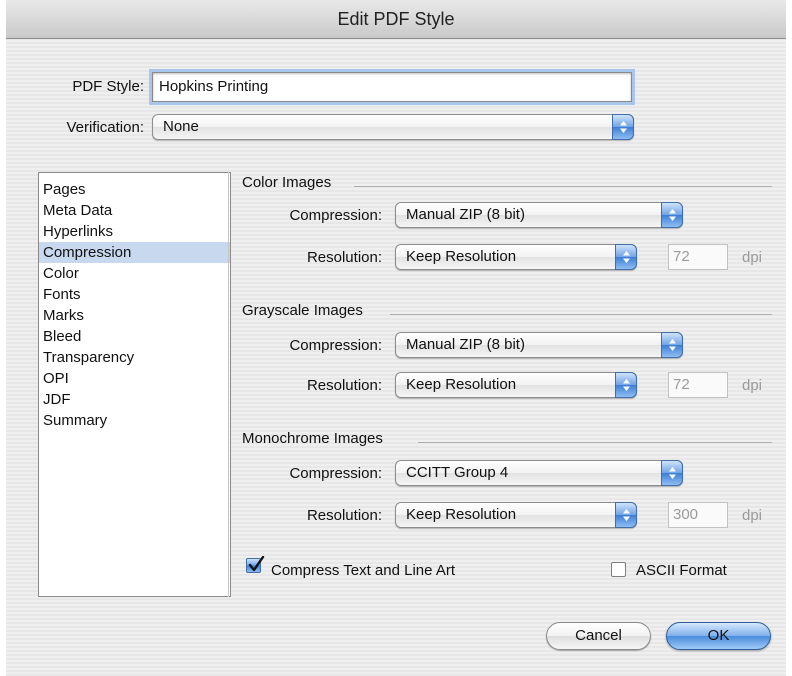 The image size is (792, 676). Describe the element at coordinates (461, 384) in the screenshot. I see `grayscale-resolution-value: Keep Resolution` at that location.